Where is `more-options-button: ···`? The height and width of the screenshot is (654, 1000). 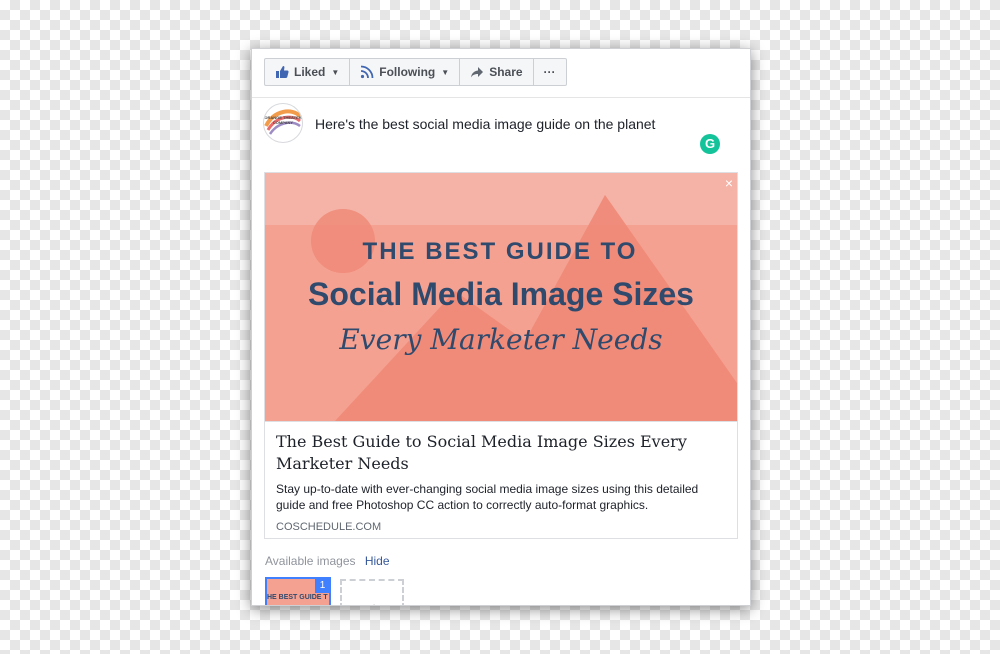
more-options-button: ··· is located at coordinates (550, 72).